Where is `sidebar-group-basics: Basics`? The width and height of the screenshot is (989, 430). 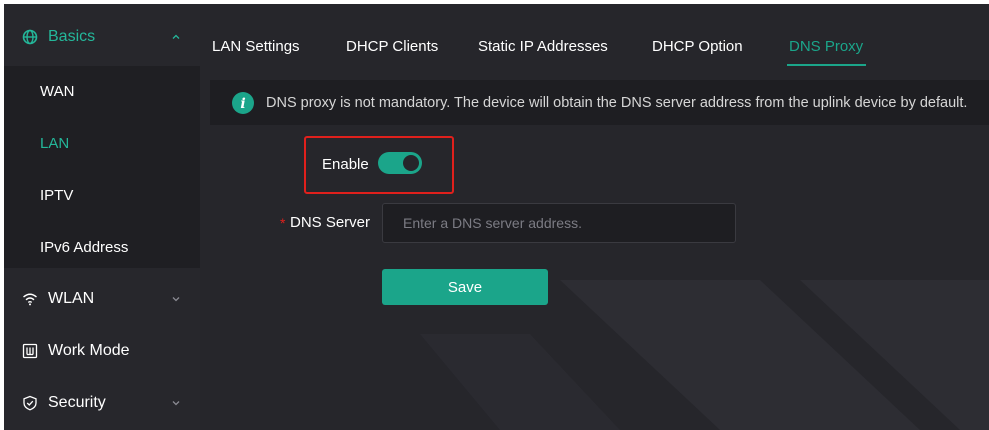 sidebar-group-basics: Basics is located at coordinates (102, 37).